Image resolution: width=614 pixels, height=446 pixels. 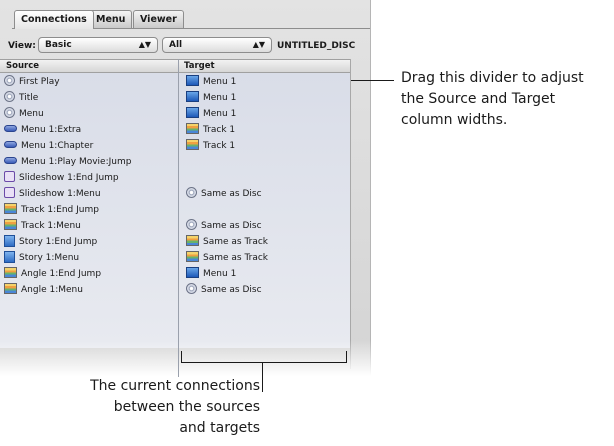 I want to click on scroll-edge, so click(x=350, y=214).